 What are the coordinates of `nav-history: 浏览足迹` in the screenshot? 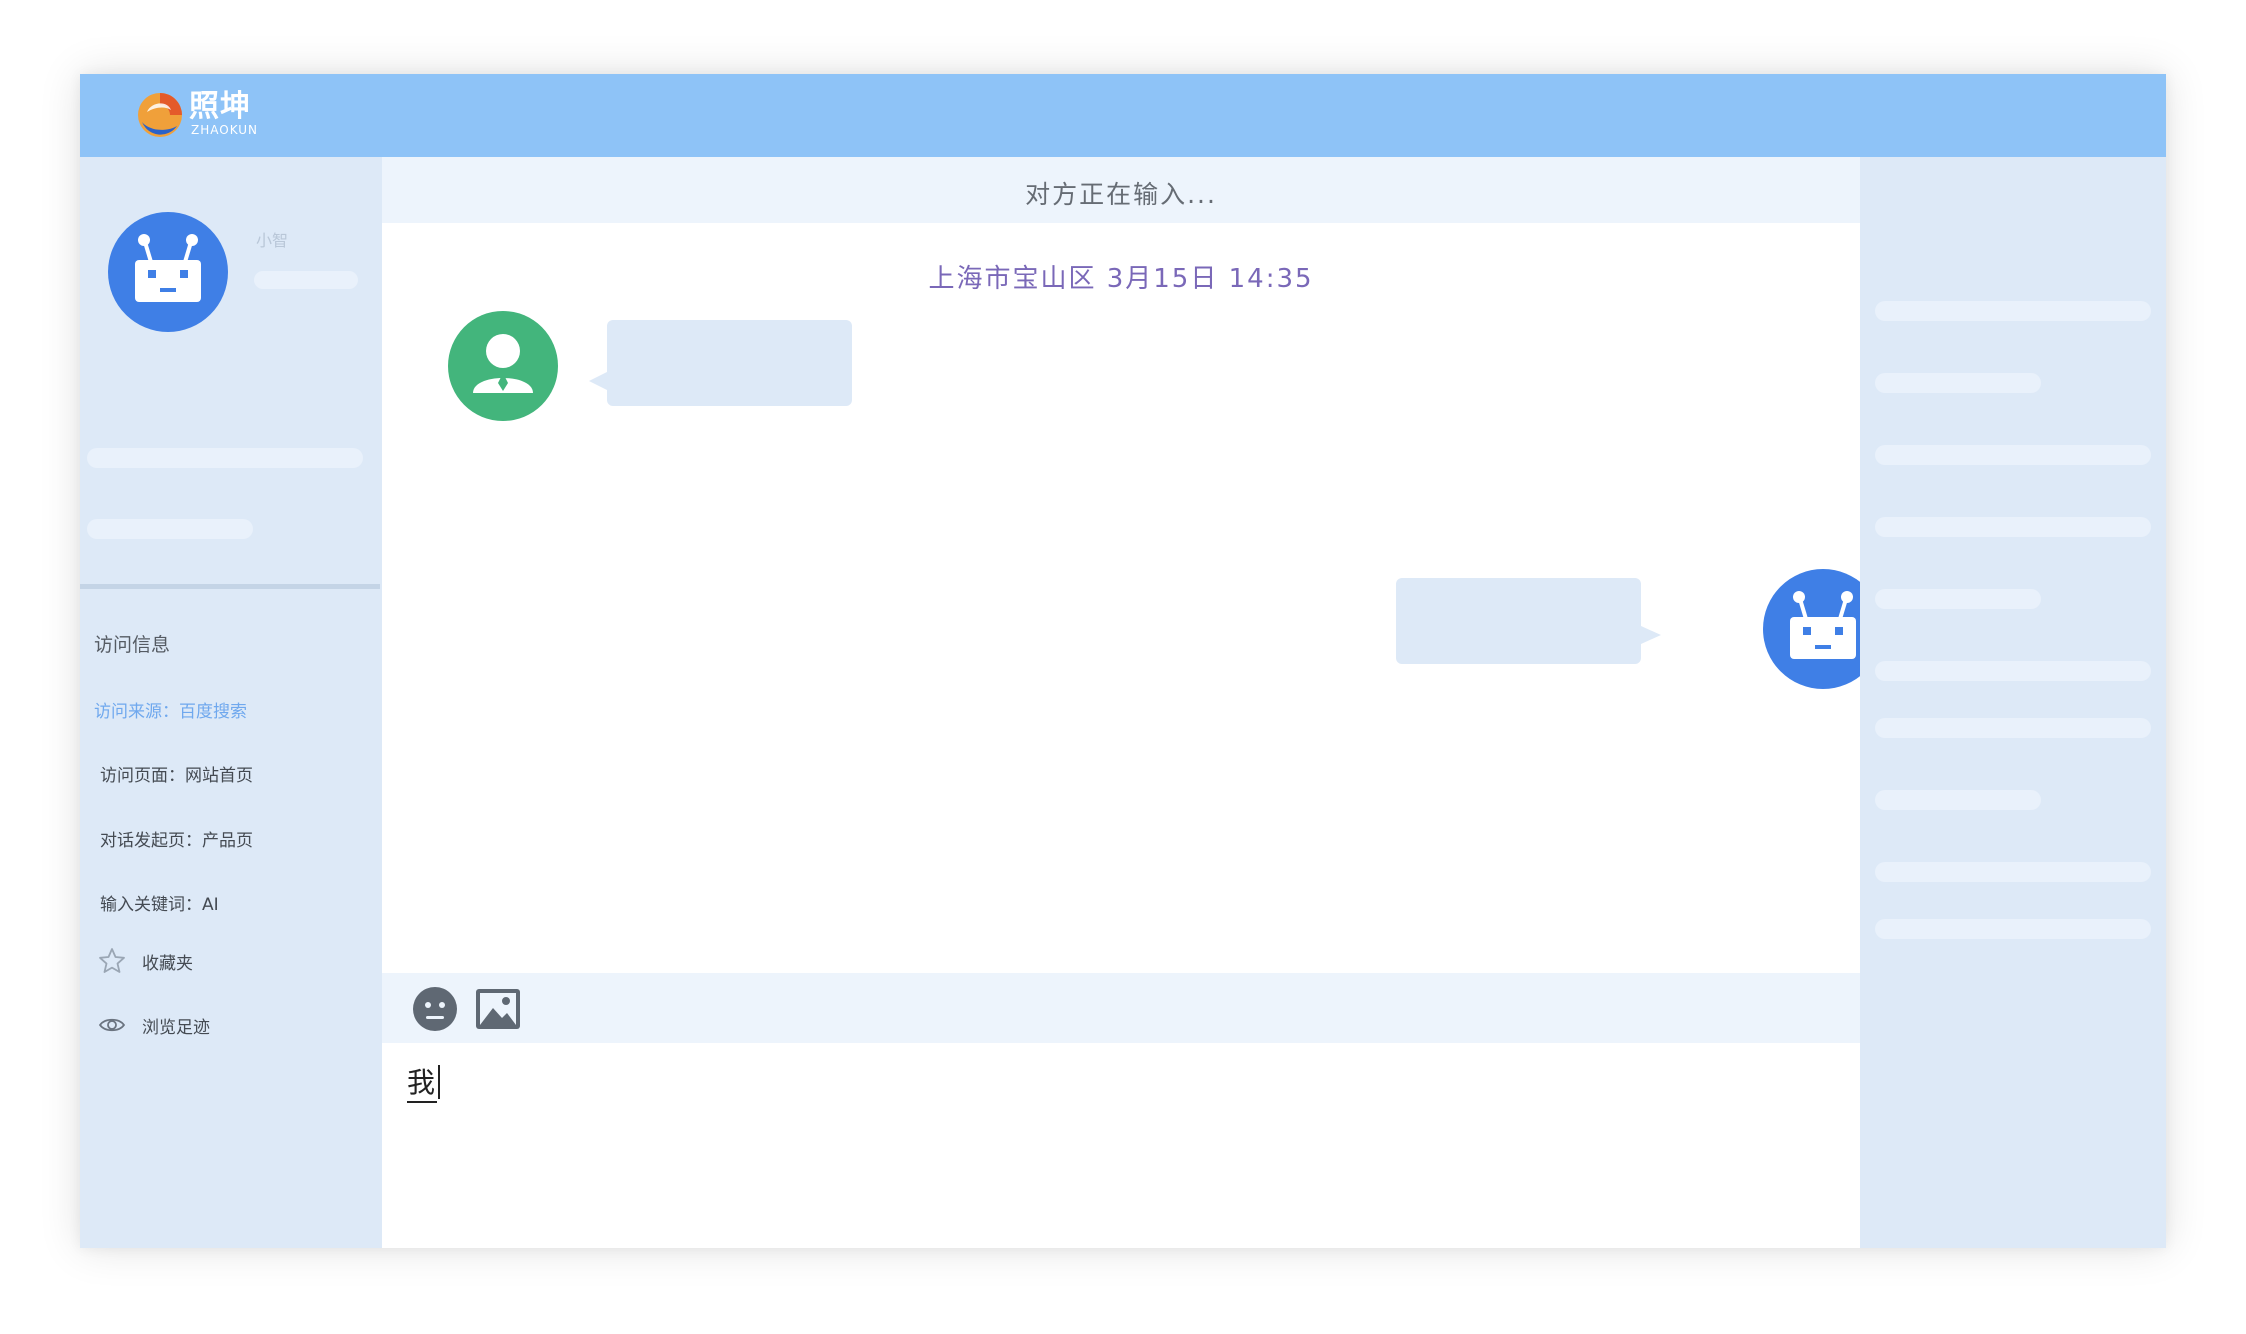 It's located at (153, 1025).